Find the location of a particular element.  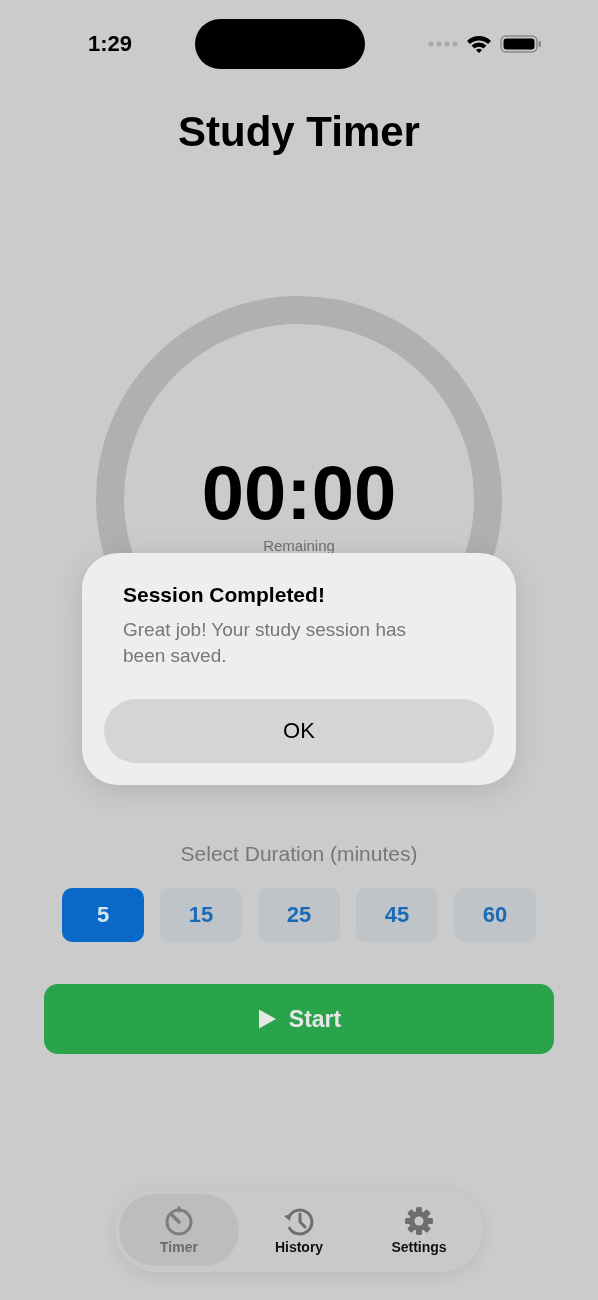

duration-chip: 45 is located at coordinates (397, 915).